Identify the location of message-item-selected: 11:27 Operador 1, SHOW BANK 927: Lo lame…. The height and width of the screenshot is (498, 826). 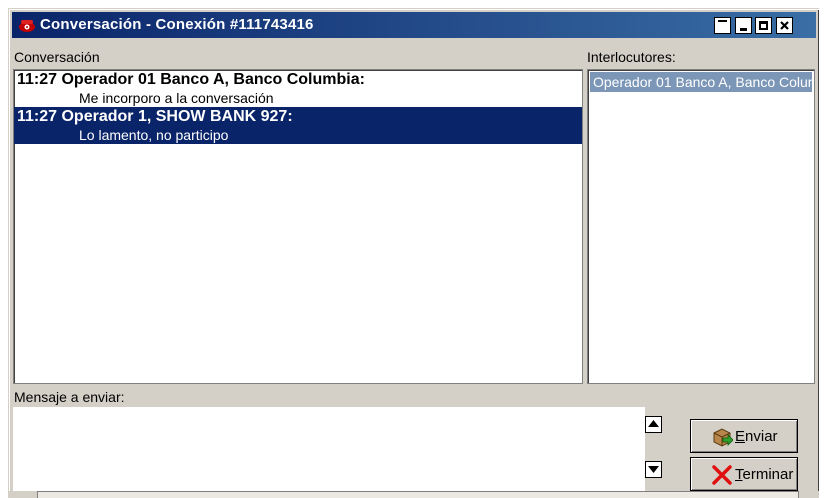
(298, 125).